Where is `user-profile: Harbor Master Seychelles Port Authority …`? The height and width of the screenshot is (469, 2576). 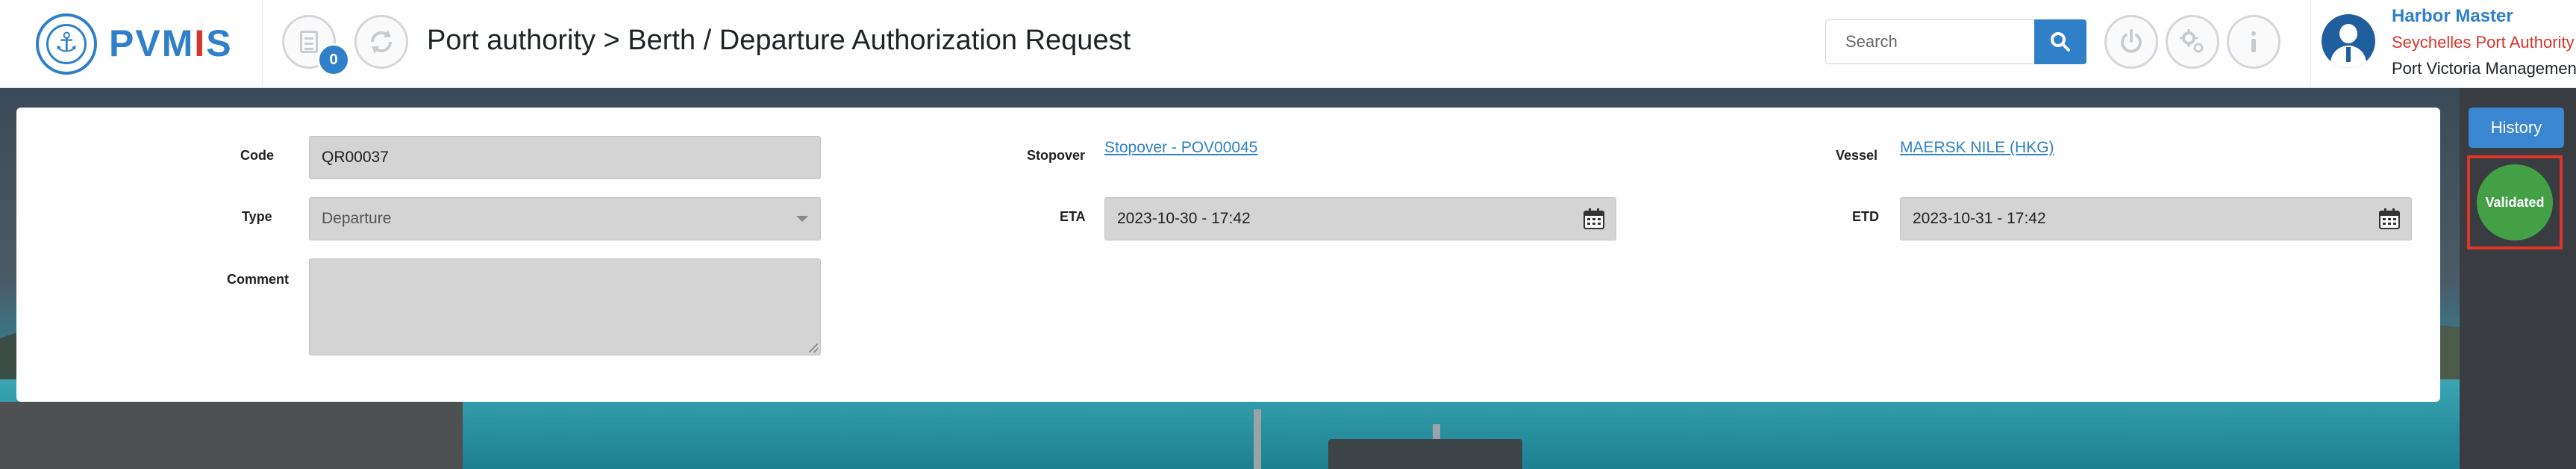 user-profile: Harbor Master Seychelles Port Authority … is located at coordinates (2443, 44).